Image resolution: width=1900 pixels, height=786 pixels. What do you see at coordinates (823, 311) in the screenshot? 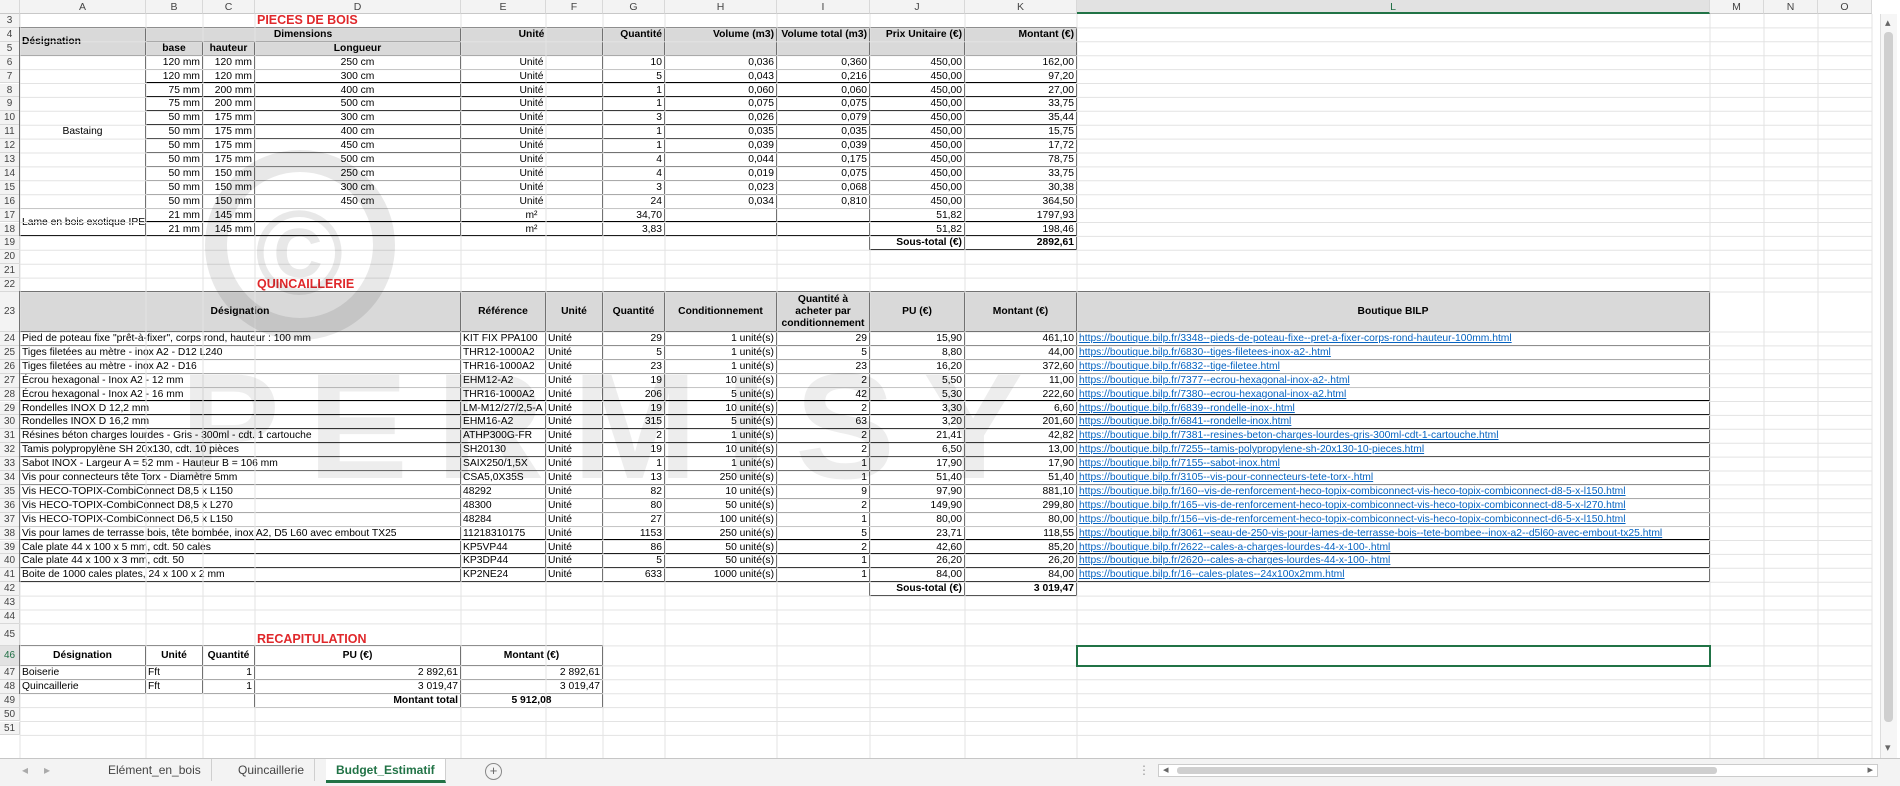
I see `header-quantite-acheter: Quantité à acheter par conditionnement` at bounding box center [823, 311].